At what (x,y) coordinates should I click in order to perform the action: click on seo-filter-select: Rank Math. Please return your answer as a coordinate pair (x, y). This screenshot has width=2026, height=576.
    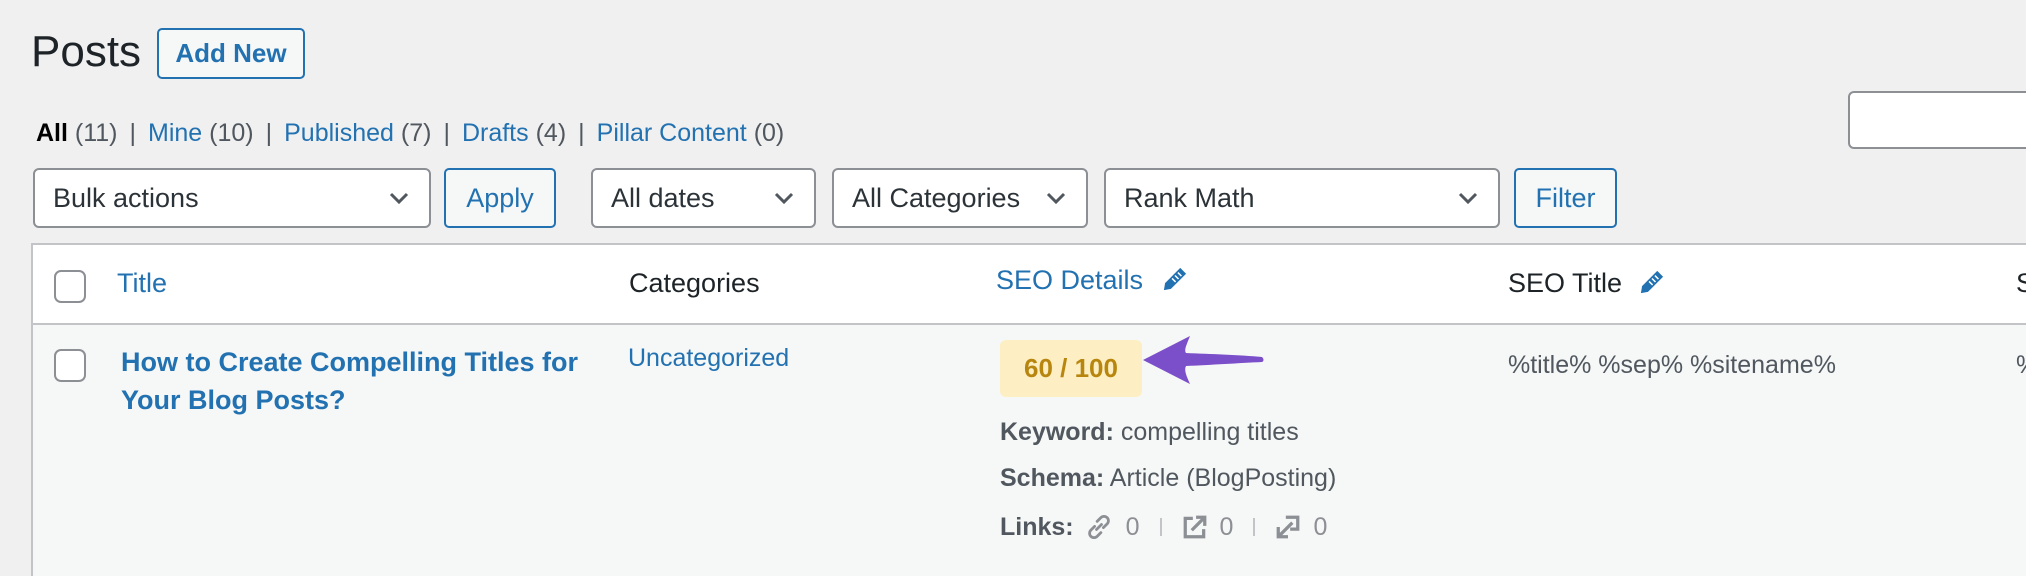
    Looking at the image, I should click on (1302, 198).